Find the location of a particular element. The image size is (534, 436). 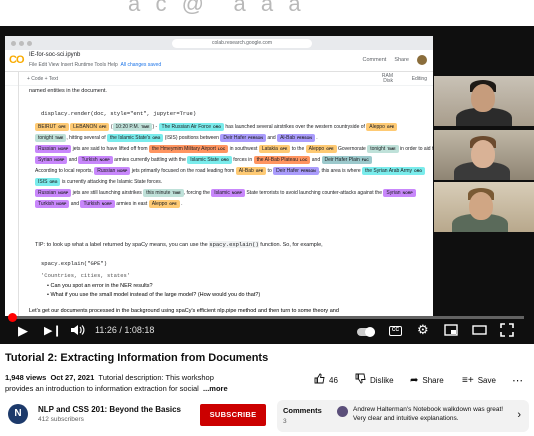

fullscreen-icon is located at coordinates (507, 331).